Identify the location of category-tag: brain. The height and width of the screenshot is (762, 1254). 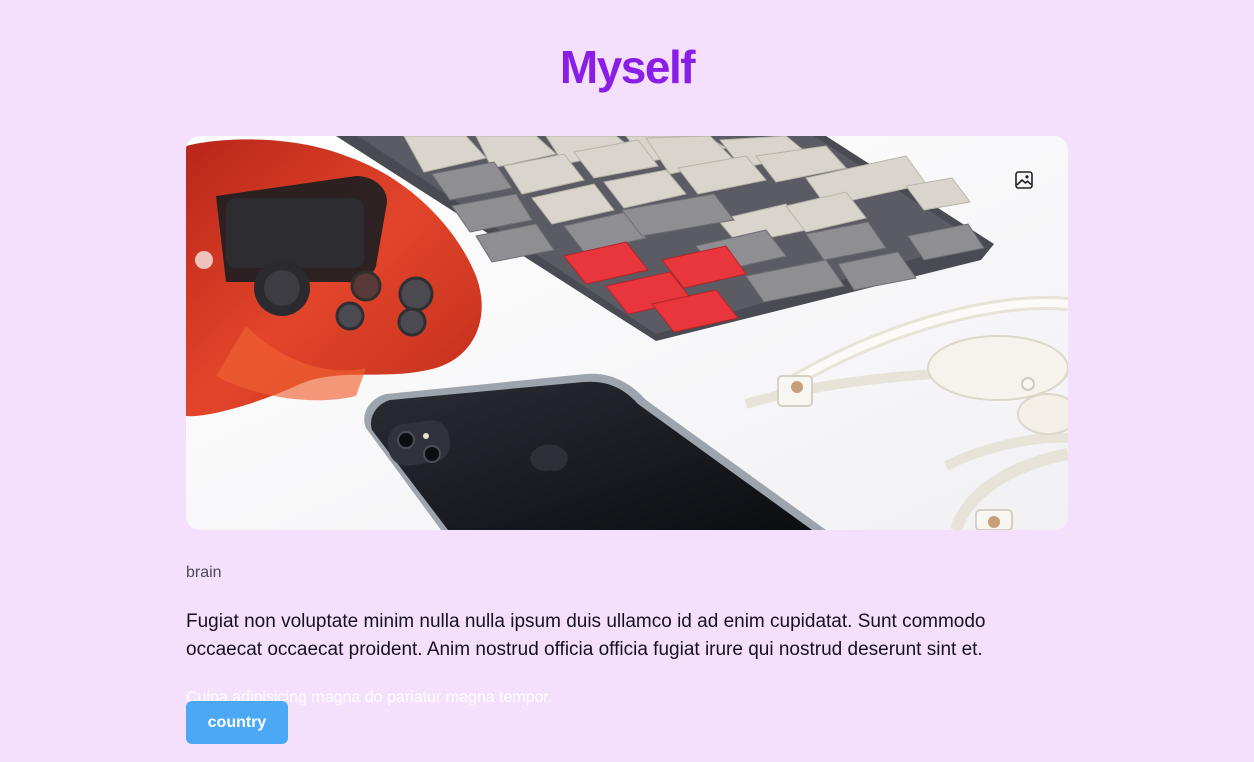
(204, 572).